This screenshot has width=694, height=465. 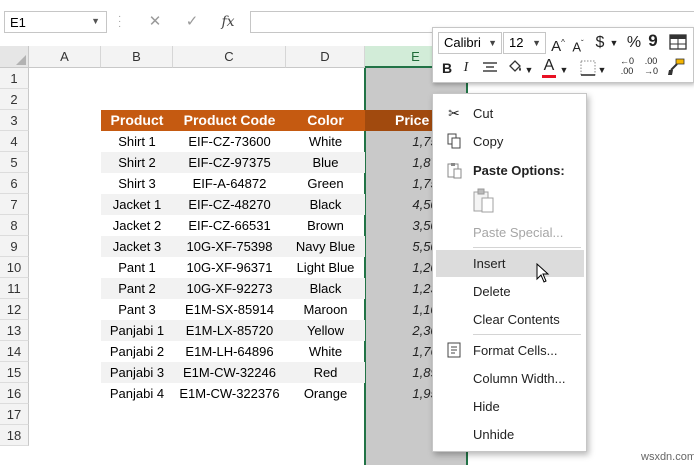 I want to click on font-name-dropdown: Calibri ▼, so click(x=470, y=43).